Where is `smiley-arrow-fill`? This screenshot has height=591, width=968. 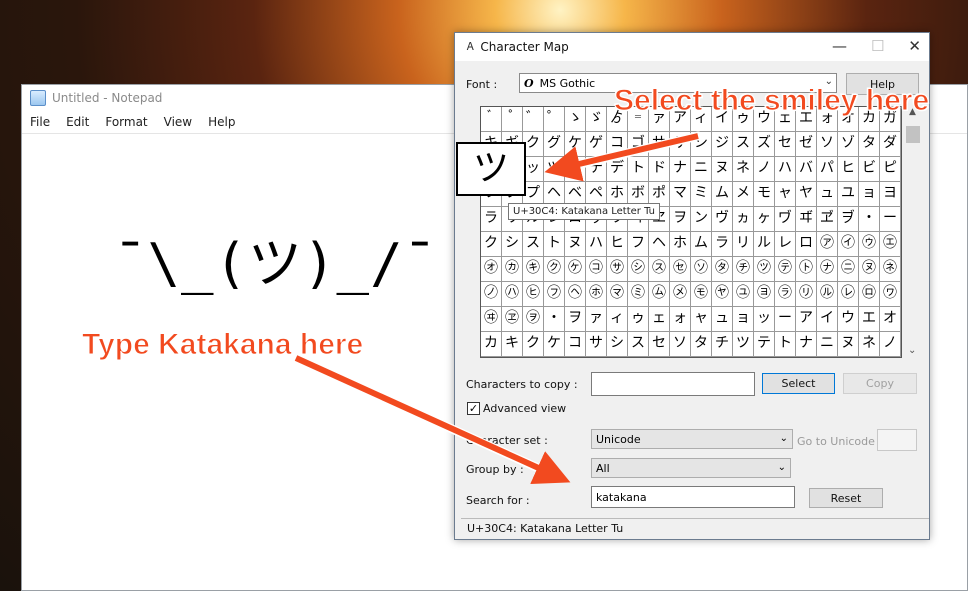
smiley-arrow-fill is located at coordinates (621, 157).